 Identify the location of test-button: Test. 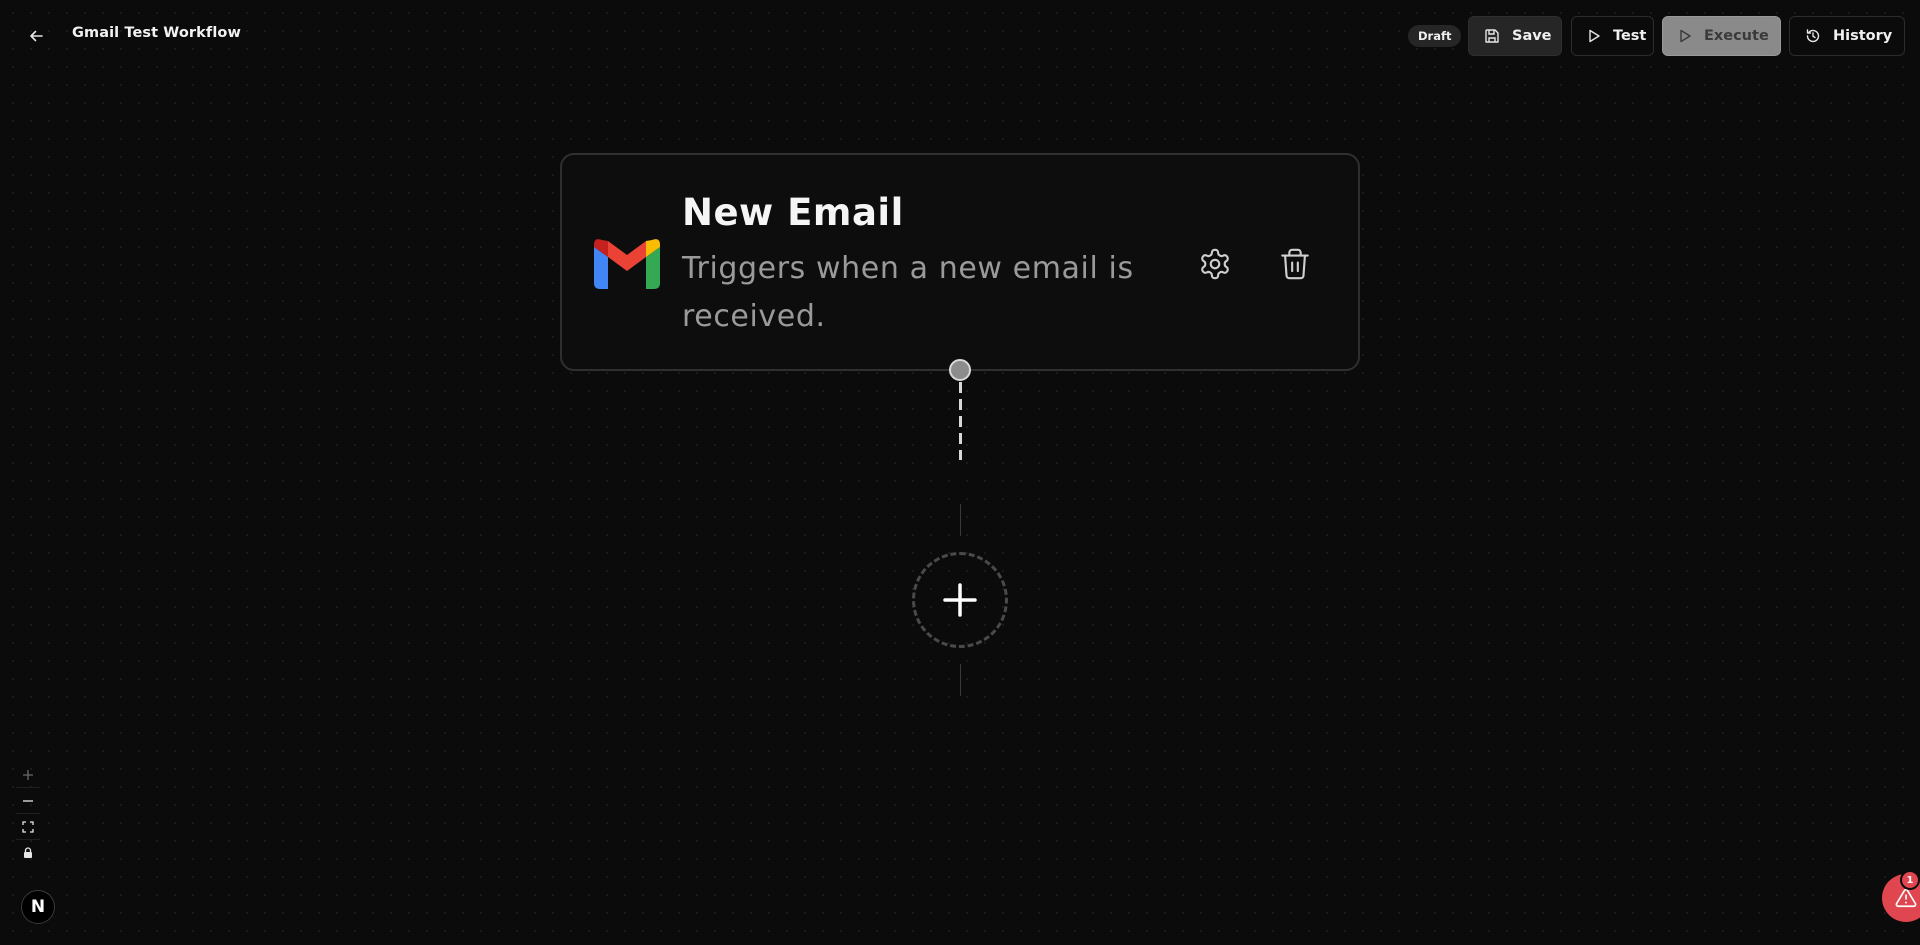
(1612, 36).